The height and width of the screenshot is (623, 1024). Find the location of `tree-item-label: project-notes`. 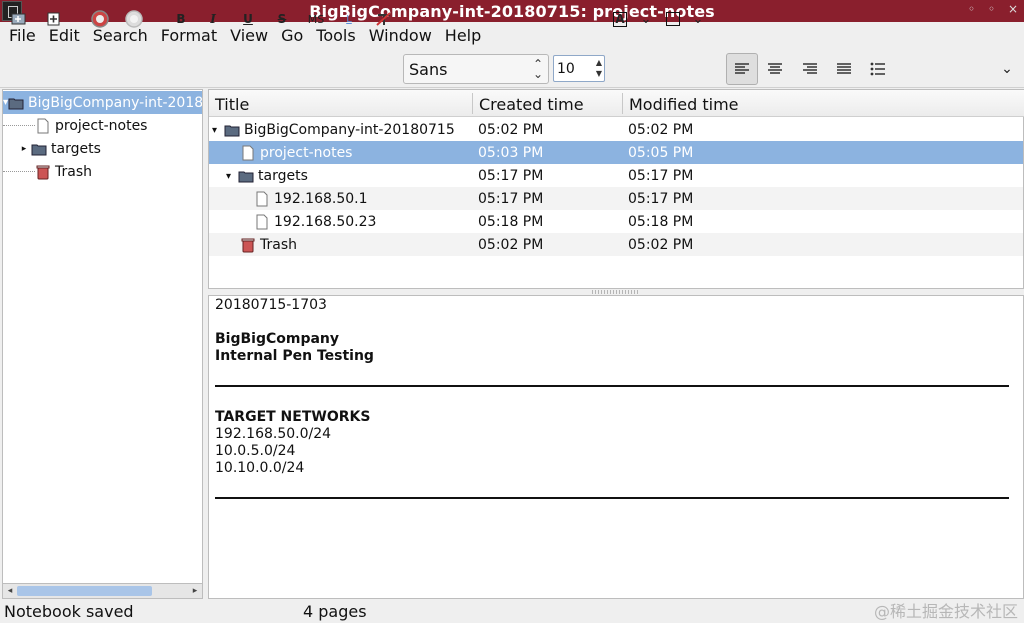

tree-item-label: project-notes is located at coordinates (101, 125).